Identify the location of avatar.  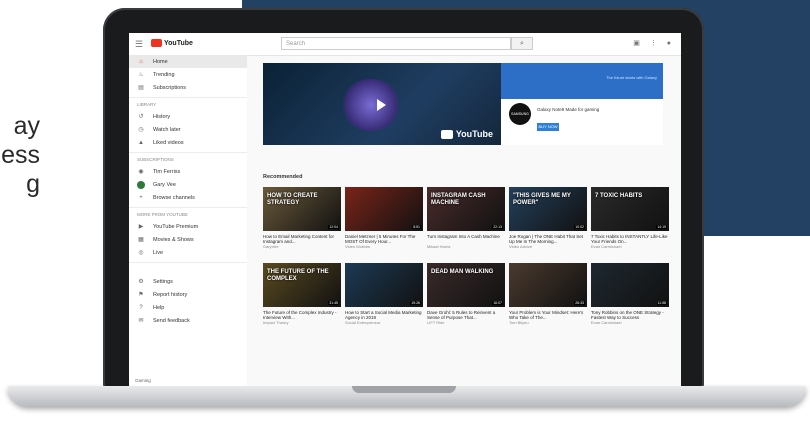
(141, 184).